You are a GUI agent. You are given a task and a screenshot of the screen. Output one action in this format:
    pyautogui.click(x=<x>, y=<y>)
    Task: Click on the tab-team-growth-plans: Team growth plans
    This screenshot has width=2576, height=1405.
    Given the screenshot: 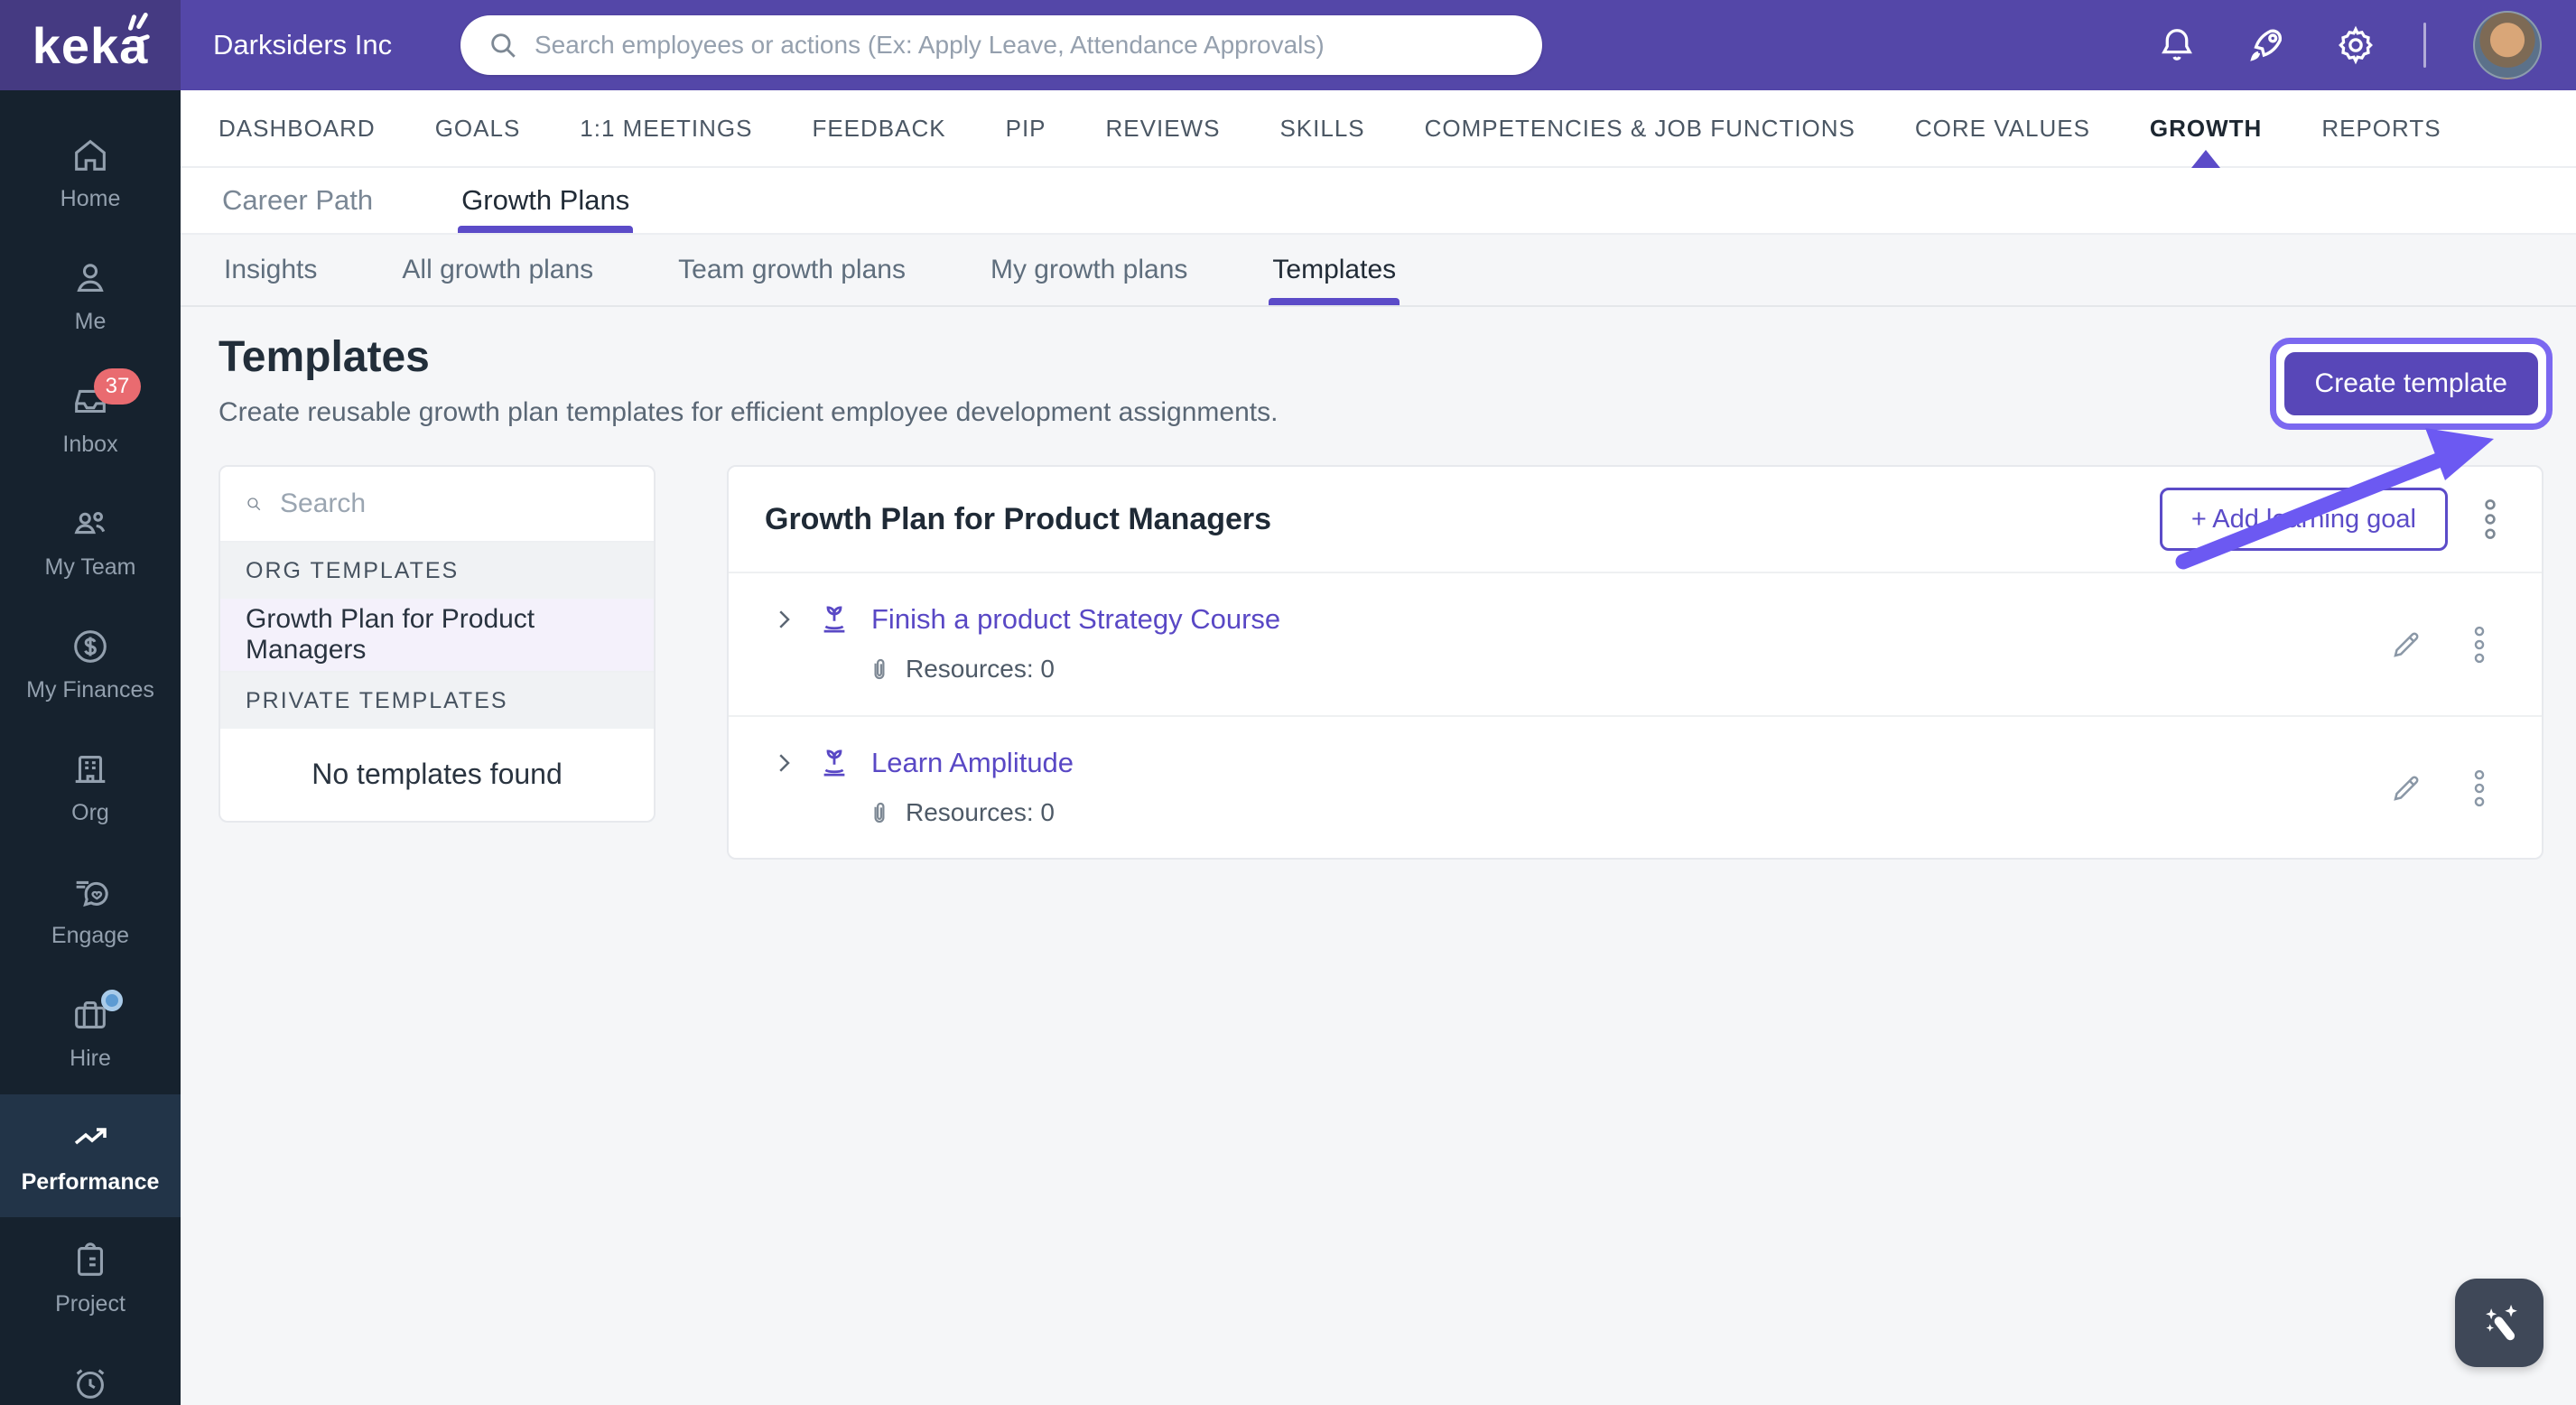 What is the action you would take?
    pyautogui.click(x=792, y=270)
    